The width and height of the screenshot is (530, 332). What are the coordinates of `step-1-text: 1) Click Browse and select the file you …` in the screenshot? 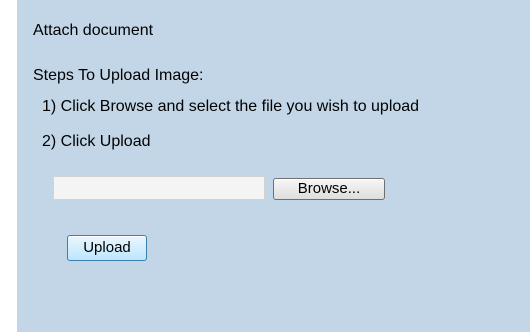 It's located at (231, 106).